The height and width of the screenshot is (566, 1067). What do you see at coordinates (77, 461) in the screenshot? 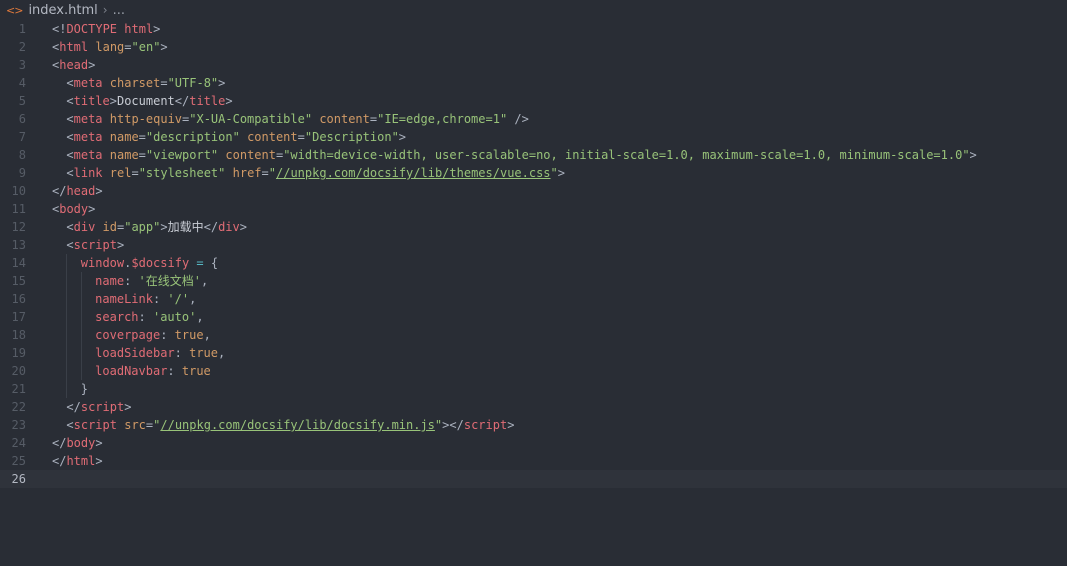
I see `line-code: </html>` at bounding box center [77, 461].